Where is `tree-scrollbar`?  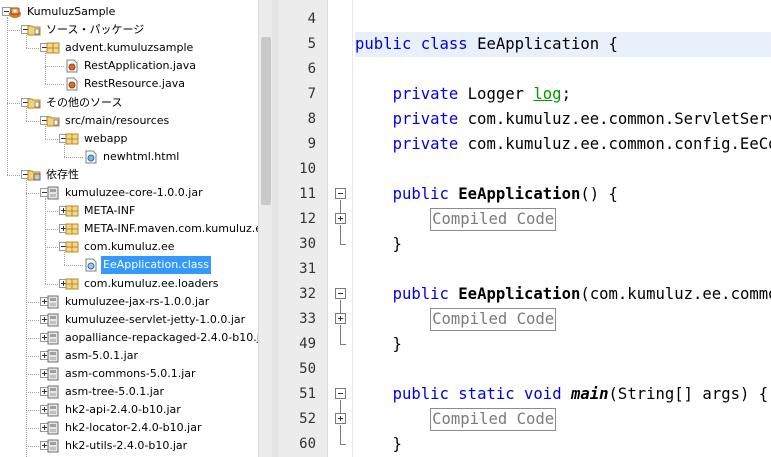
tree-scrollbar is located at coordinates (265, 228).